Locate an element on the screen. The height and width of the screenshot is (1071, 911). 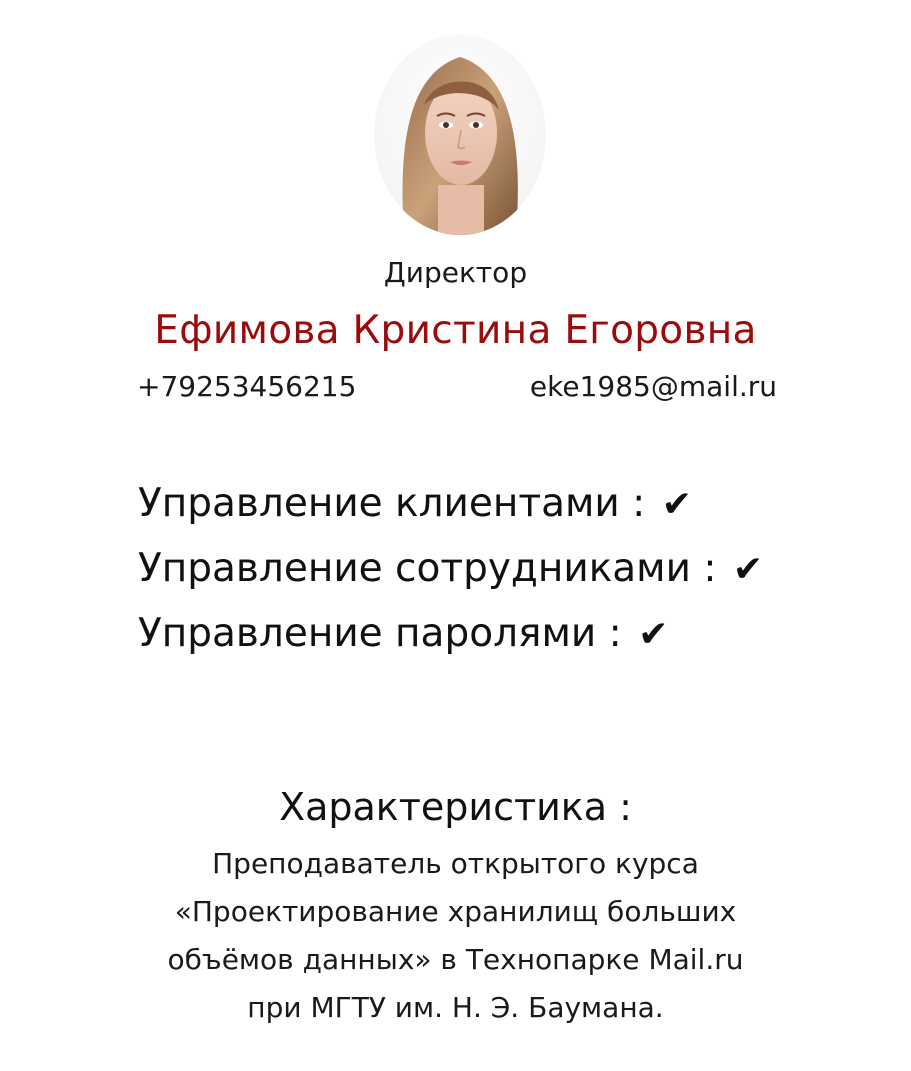
permission-label: Управление паролями : is located at coordinates (380, 633).